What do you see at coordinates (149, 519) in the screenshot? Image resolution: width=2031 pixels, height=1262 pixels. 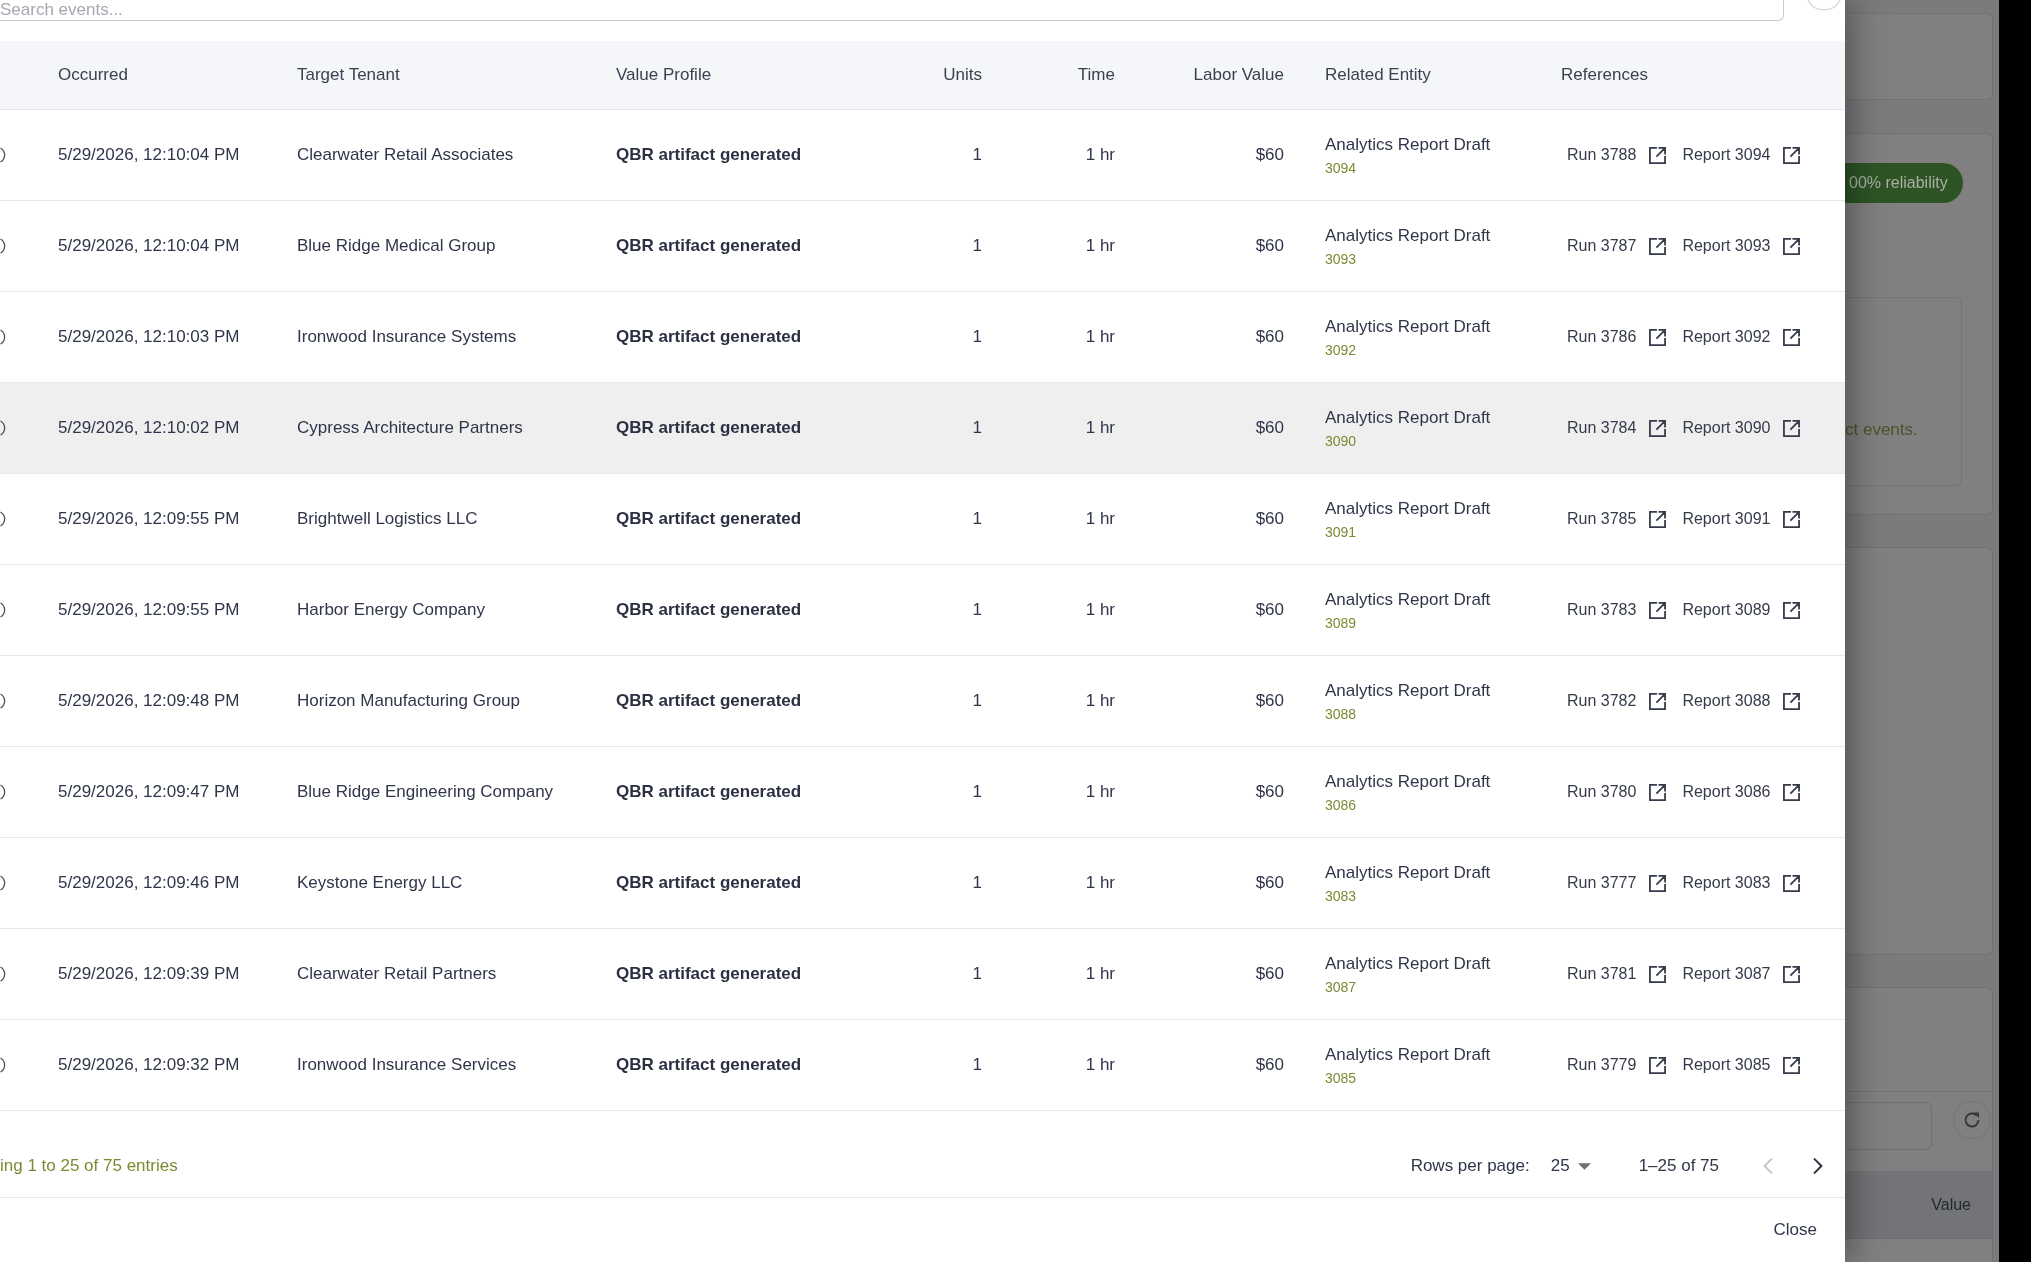 I see `table-cell-text: 5/29/2026, 12:09:55 PM` at bounding box center [149, 519].